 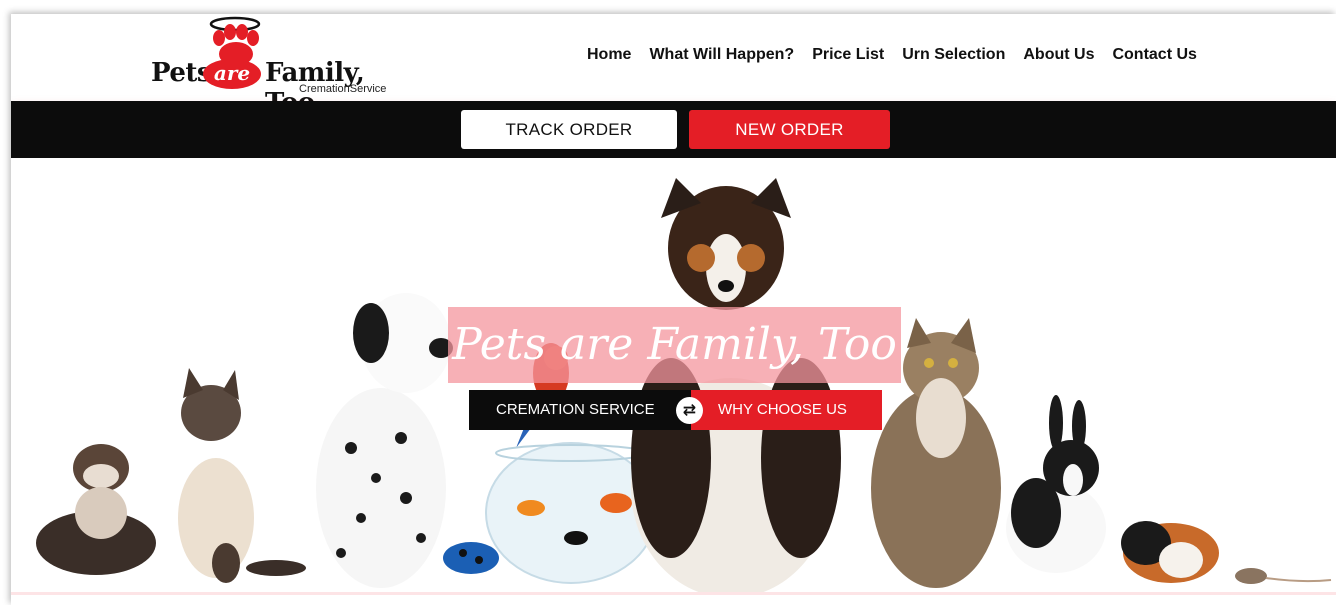 What do you see at coordinates (1058, 55) in the screenshot?
I see `nav-about-us: About Us` at bounding box center [1058, 55].